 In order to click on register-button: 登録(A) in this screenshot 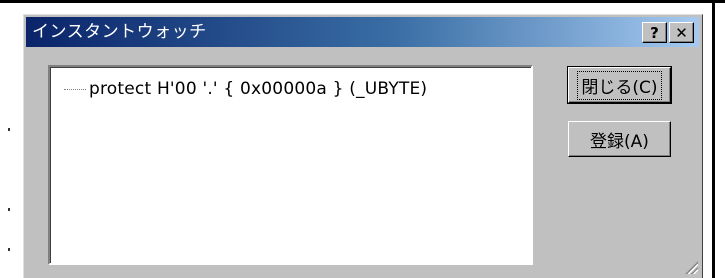, I will do `click(619, 139)`.